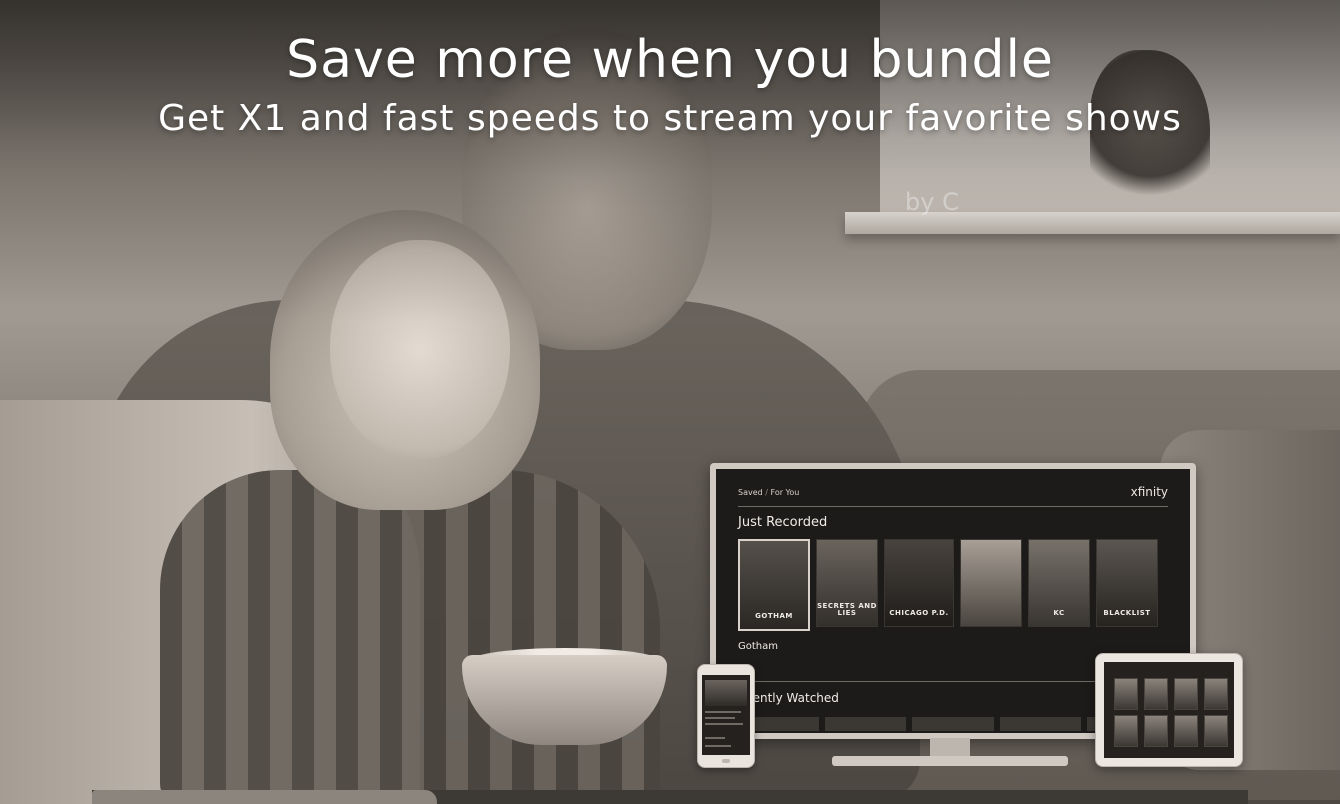 Image resolution: width=1340 pixels, height=804 pixels. What do you see at coordinates (783, 522) in the screenshot?
I see `tv-section-just-recorded: Just Recorded` at bounding box center [783, 522].